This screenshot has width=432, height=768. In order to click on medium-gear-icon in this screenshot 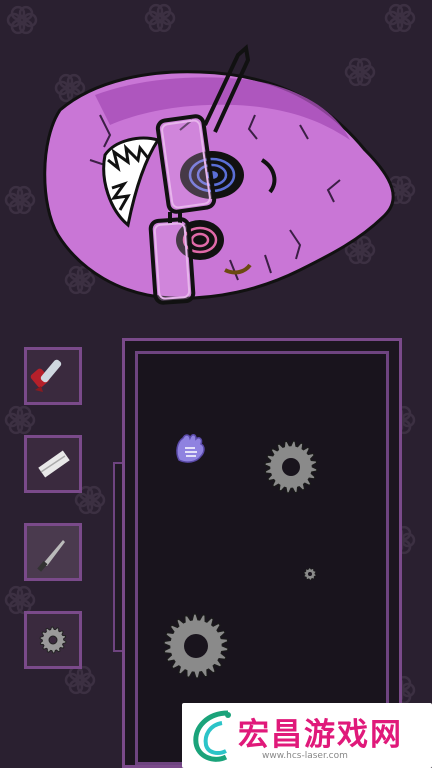, I will do `click(196, 646)`.